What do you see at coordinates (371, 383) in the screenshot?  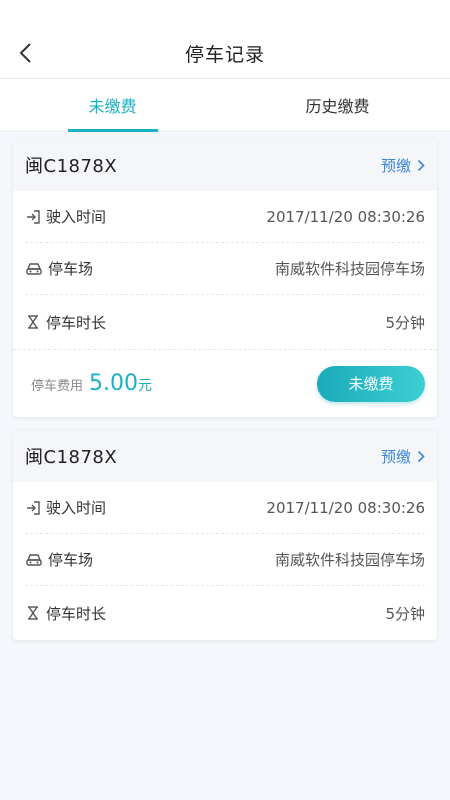 I see `pay-button: 未缴费` at bounding box center [371, 383].